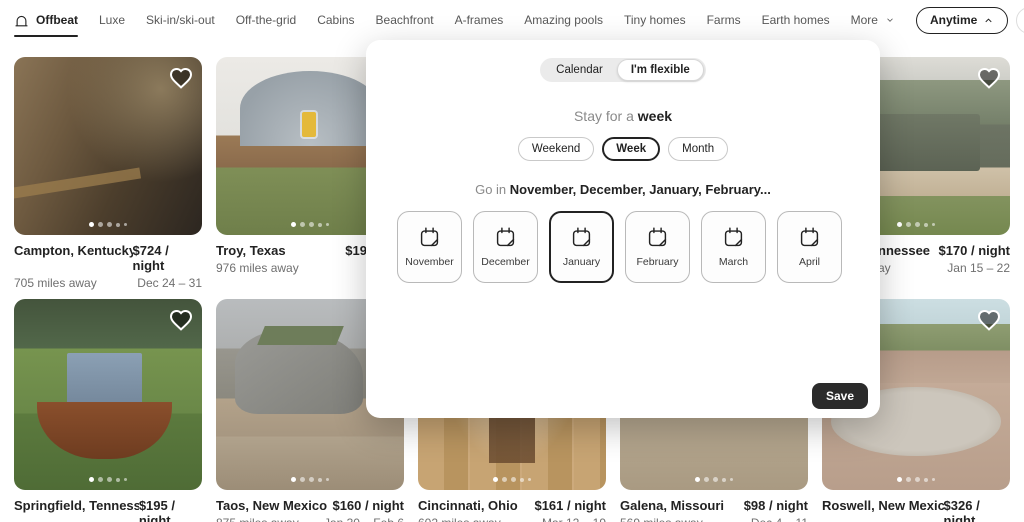 This screenshot has width=1024, height=522. What do you see at coordinates (556, 149) in the screenshot?
I see `duration-weekend-button: Weekend` at bounding box center [556, 149].